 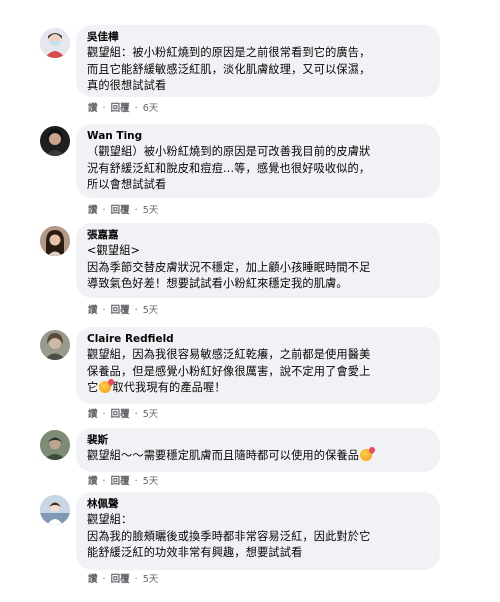 I want to click on comment-bubble: 裴斯 觀望組～～需要穩定肌膚而且隨時都可以使用的保養品, so click(x=258, y=450).